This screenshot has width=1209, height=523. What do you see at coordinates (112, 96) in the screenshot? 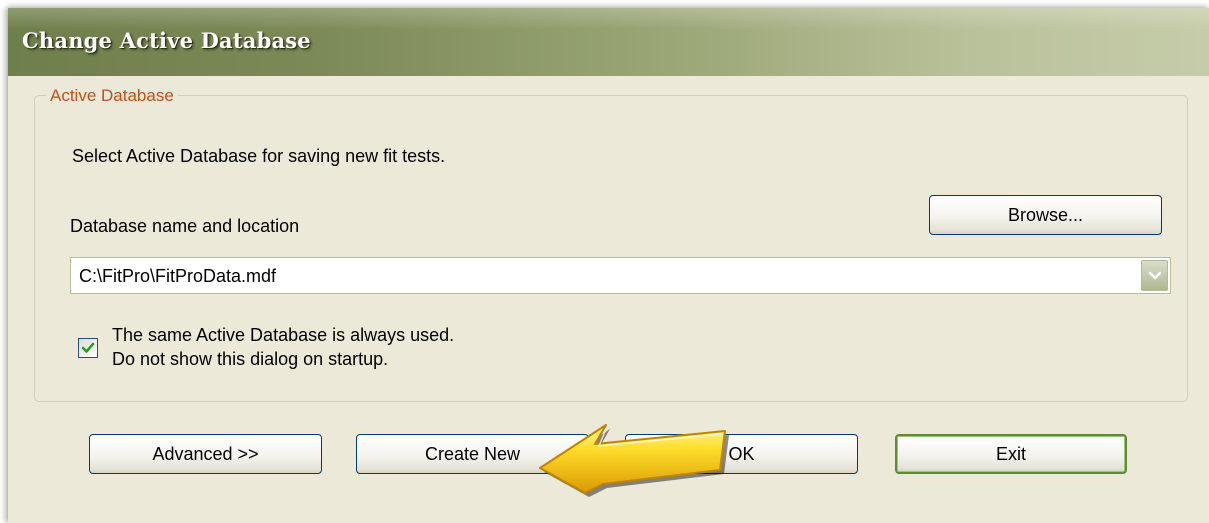
I see `group-legend: Active Database` at bounding box center [112, 96].